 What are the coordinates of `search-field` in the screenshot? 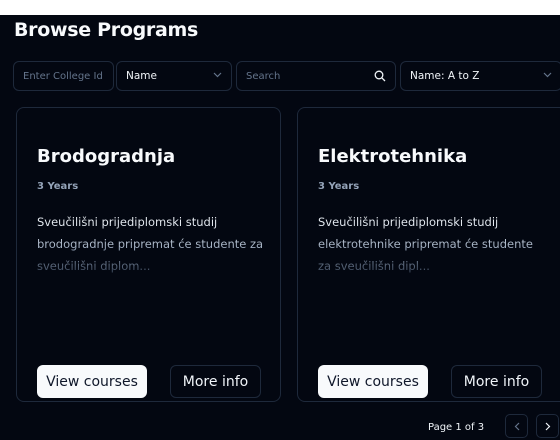 It's located at (316, 76).